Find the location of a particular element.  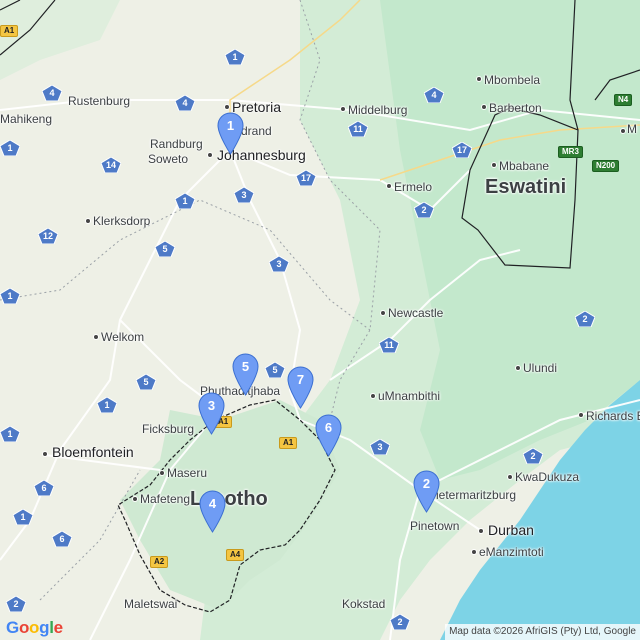

city-dot-barberton is located at coordinates (484, 107).